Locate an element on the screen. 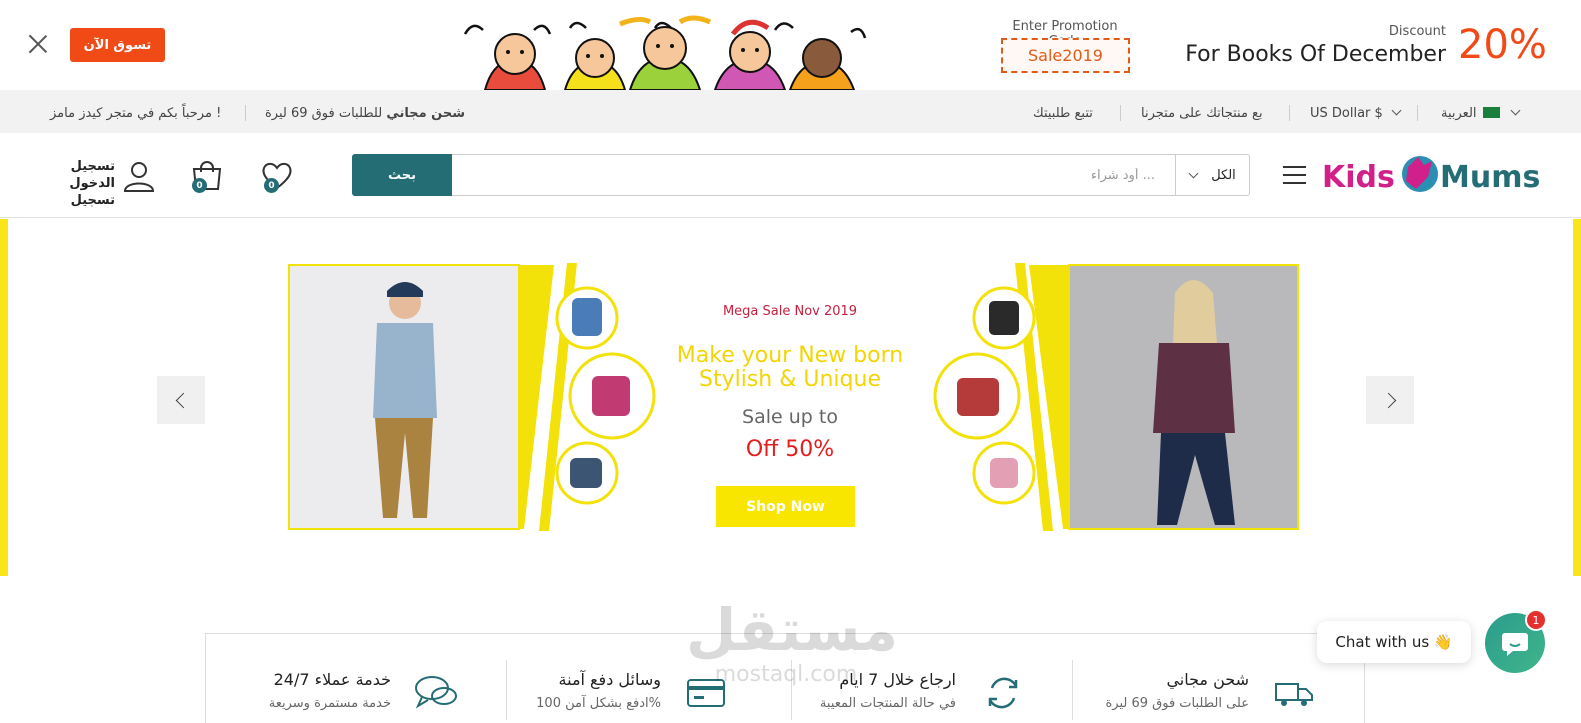  search-bar: بحث الكل is located at coordinates (801, 175).